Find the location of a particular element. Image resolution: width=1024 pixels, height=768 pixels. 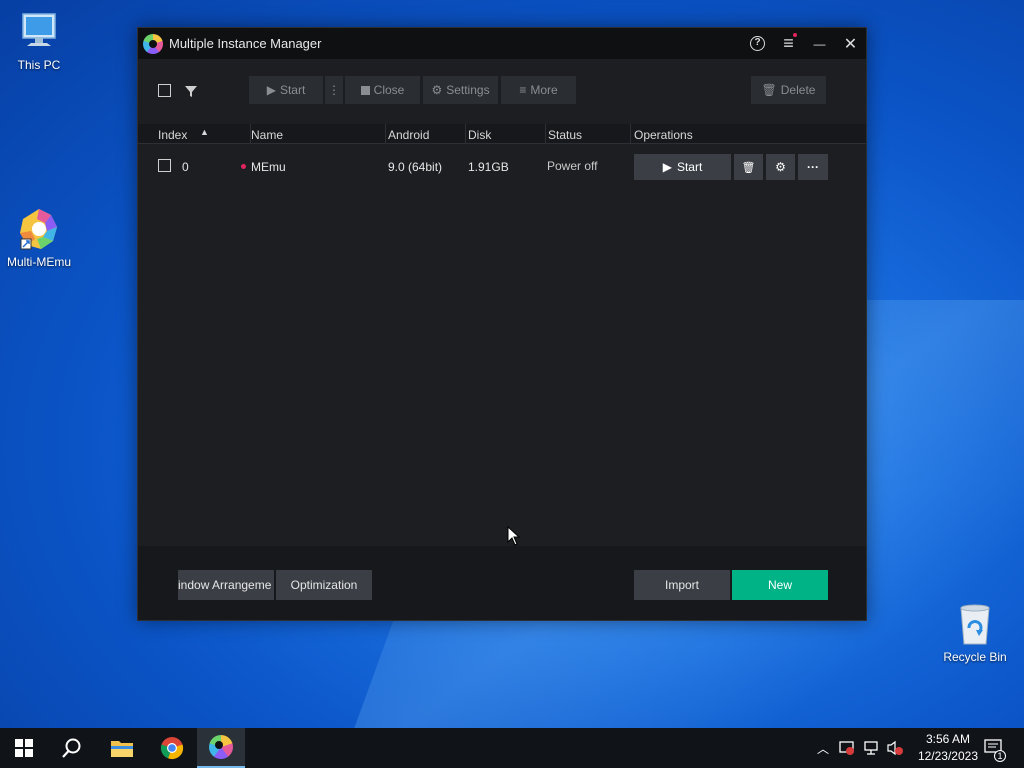

desktop-icon-this-pc: This PC is located at coordinates (39, 41).